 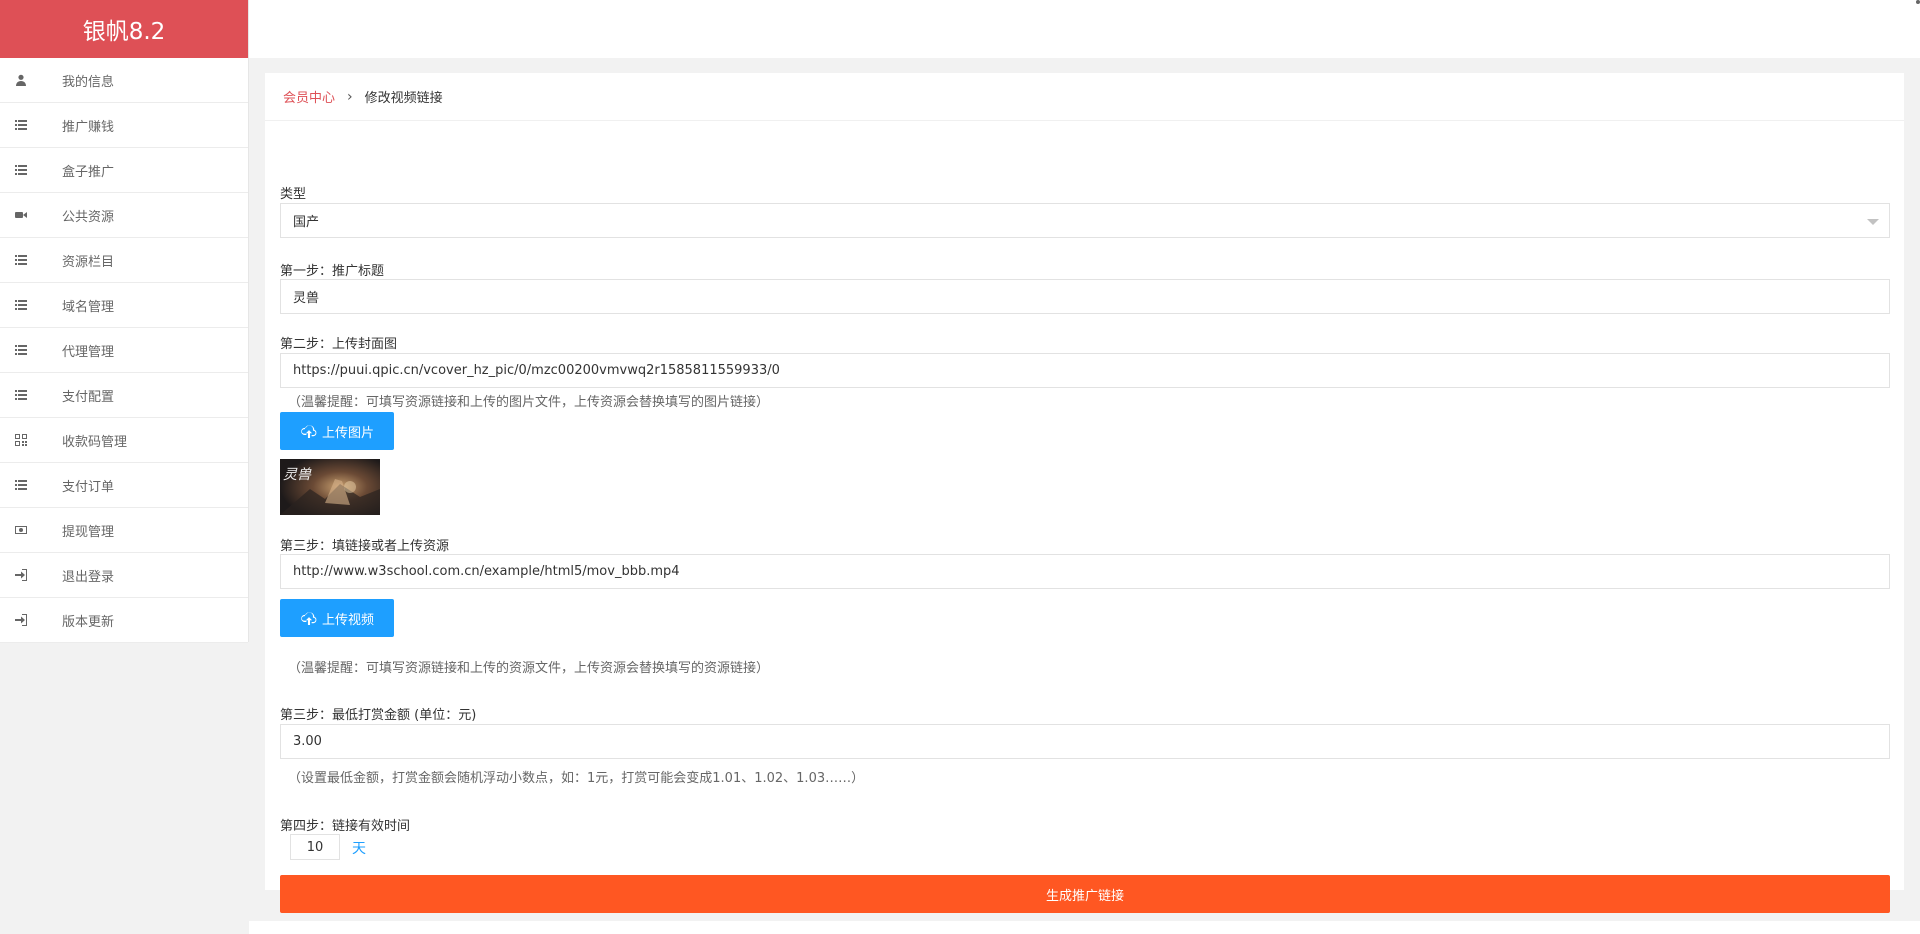 I want to click on breadcrumb-current: 修改视频链接, so click(x=403, y=98).